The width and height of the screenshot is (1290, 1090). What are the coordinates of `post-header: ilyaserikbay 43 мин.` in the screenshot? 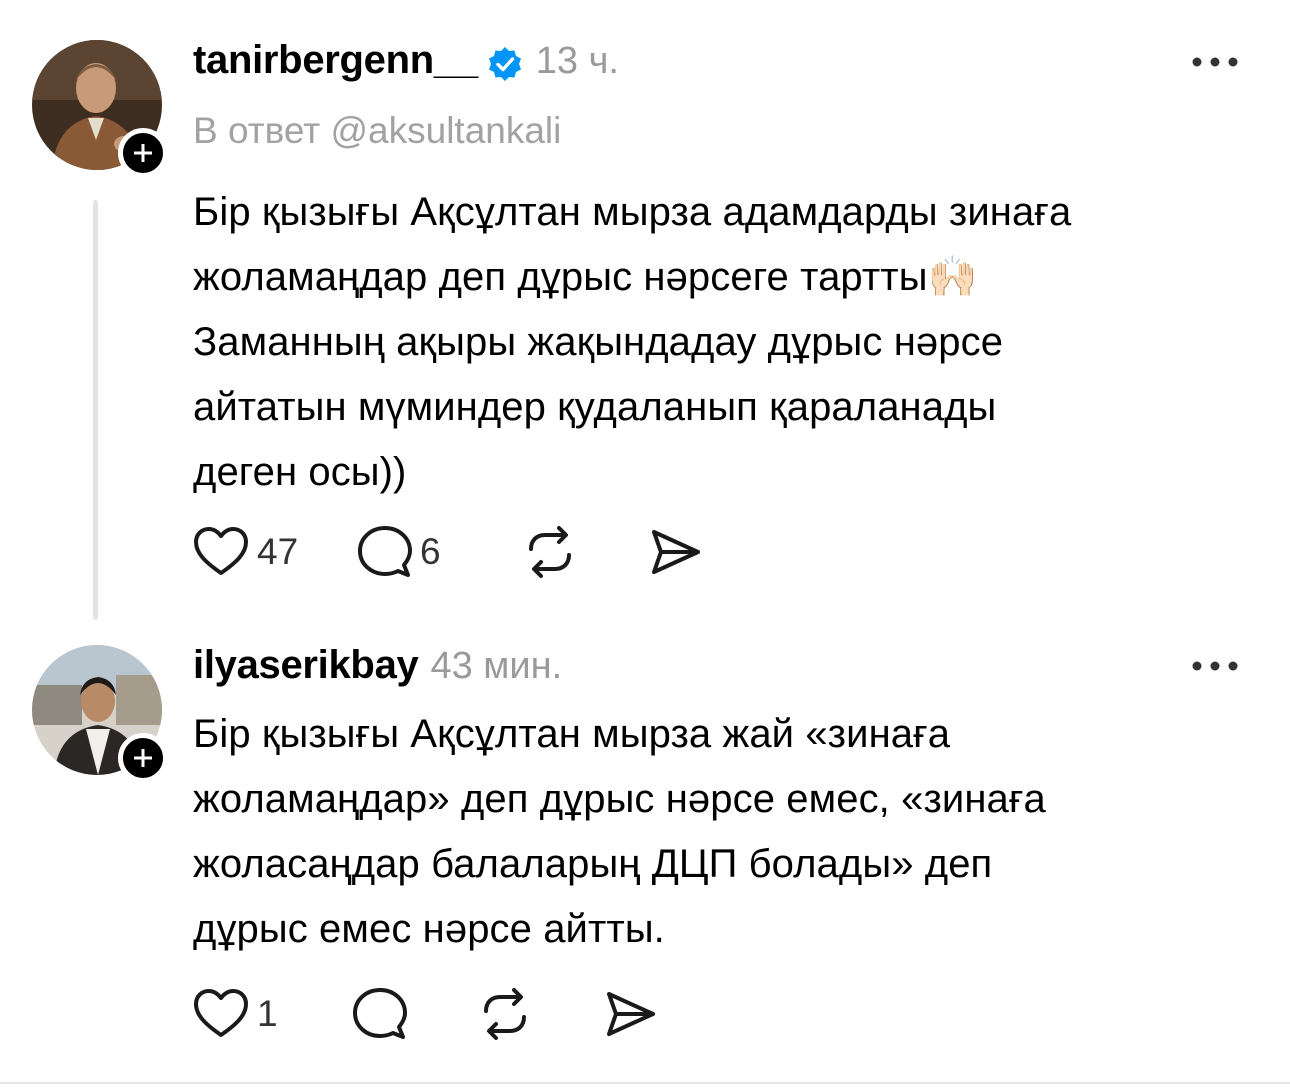 It's located at (377, 665).